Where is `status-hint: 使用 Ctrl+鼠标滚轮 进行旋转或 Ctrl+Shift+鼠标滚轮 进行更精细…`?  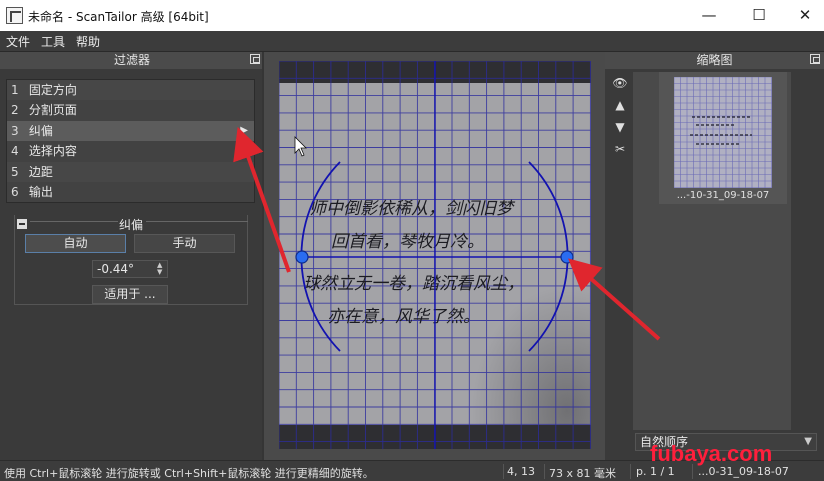 status-hint: 使用 Ctrl+鼠标滚轮 进行旋转或 Ctrl+Shift+鼠标滚轮 进行更精细… is located at coordinates (189, 473).